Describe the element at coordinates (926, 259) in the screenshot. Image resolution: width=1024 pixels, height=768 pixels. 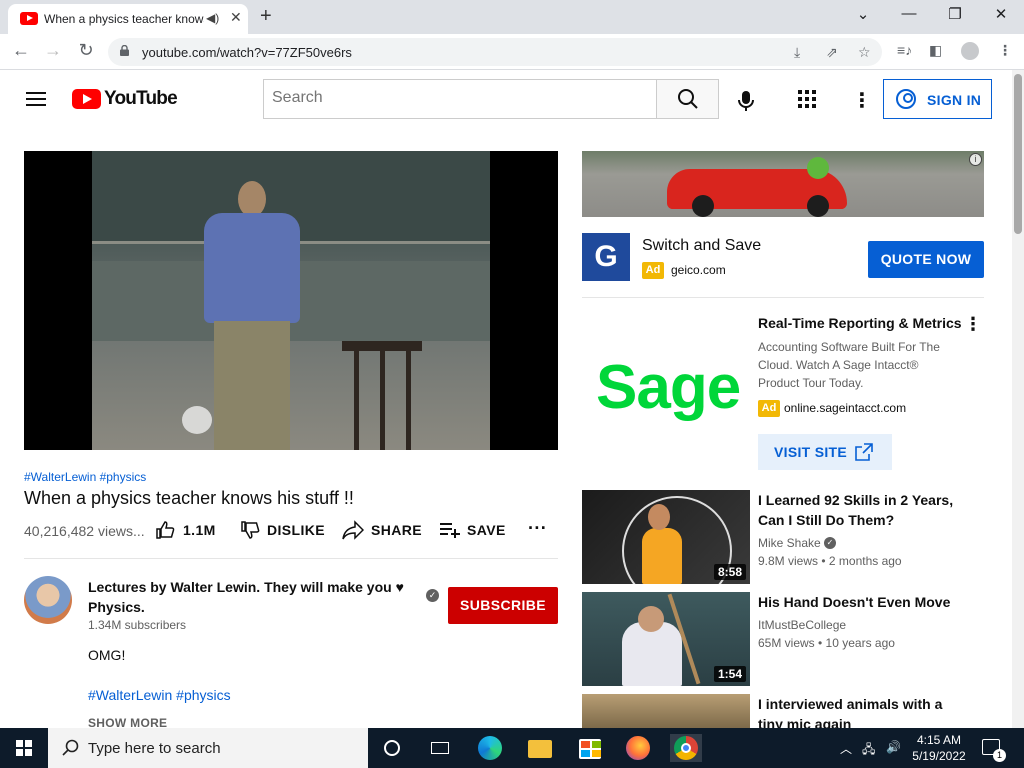
I see `quote-now-button: QUOTE NOW` at that location.